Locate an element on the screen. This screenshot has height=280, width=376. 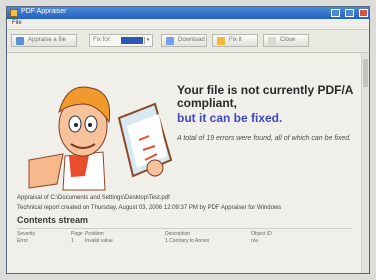
chevron-down-icon: ▾ is located at coordinates (147, 40).